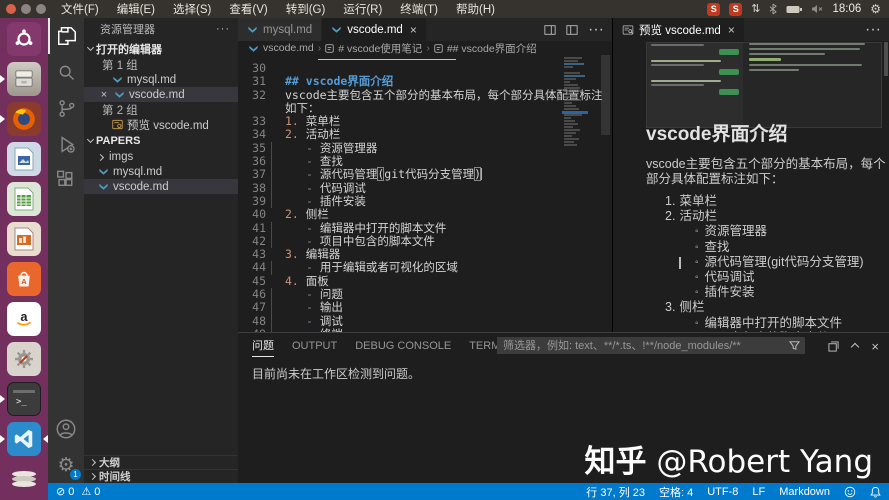  What do you see at coordinates (161, 124) in the screenshot?
I see `open-editor-item: 预览 vscode.md` at bounding box center [161, 124].